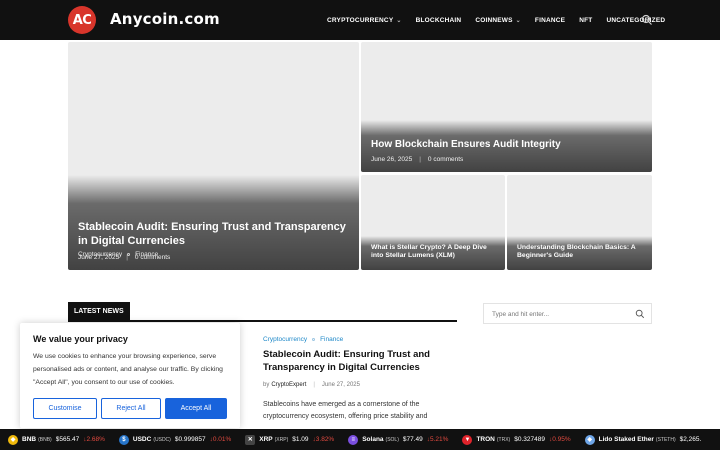  What do you see at coordinates (82, 20) in the screenshot?
I see `logo-badge: AC` at bounding box center [82, 20].